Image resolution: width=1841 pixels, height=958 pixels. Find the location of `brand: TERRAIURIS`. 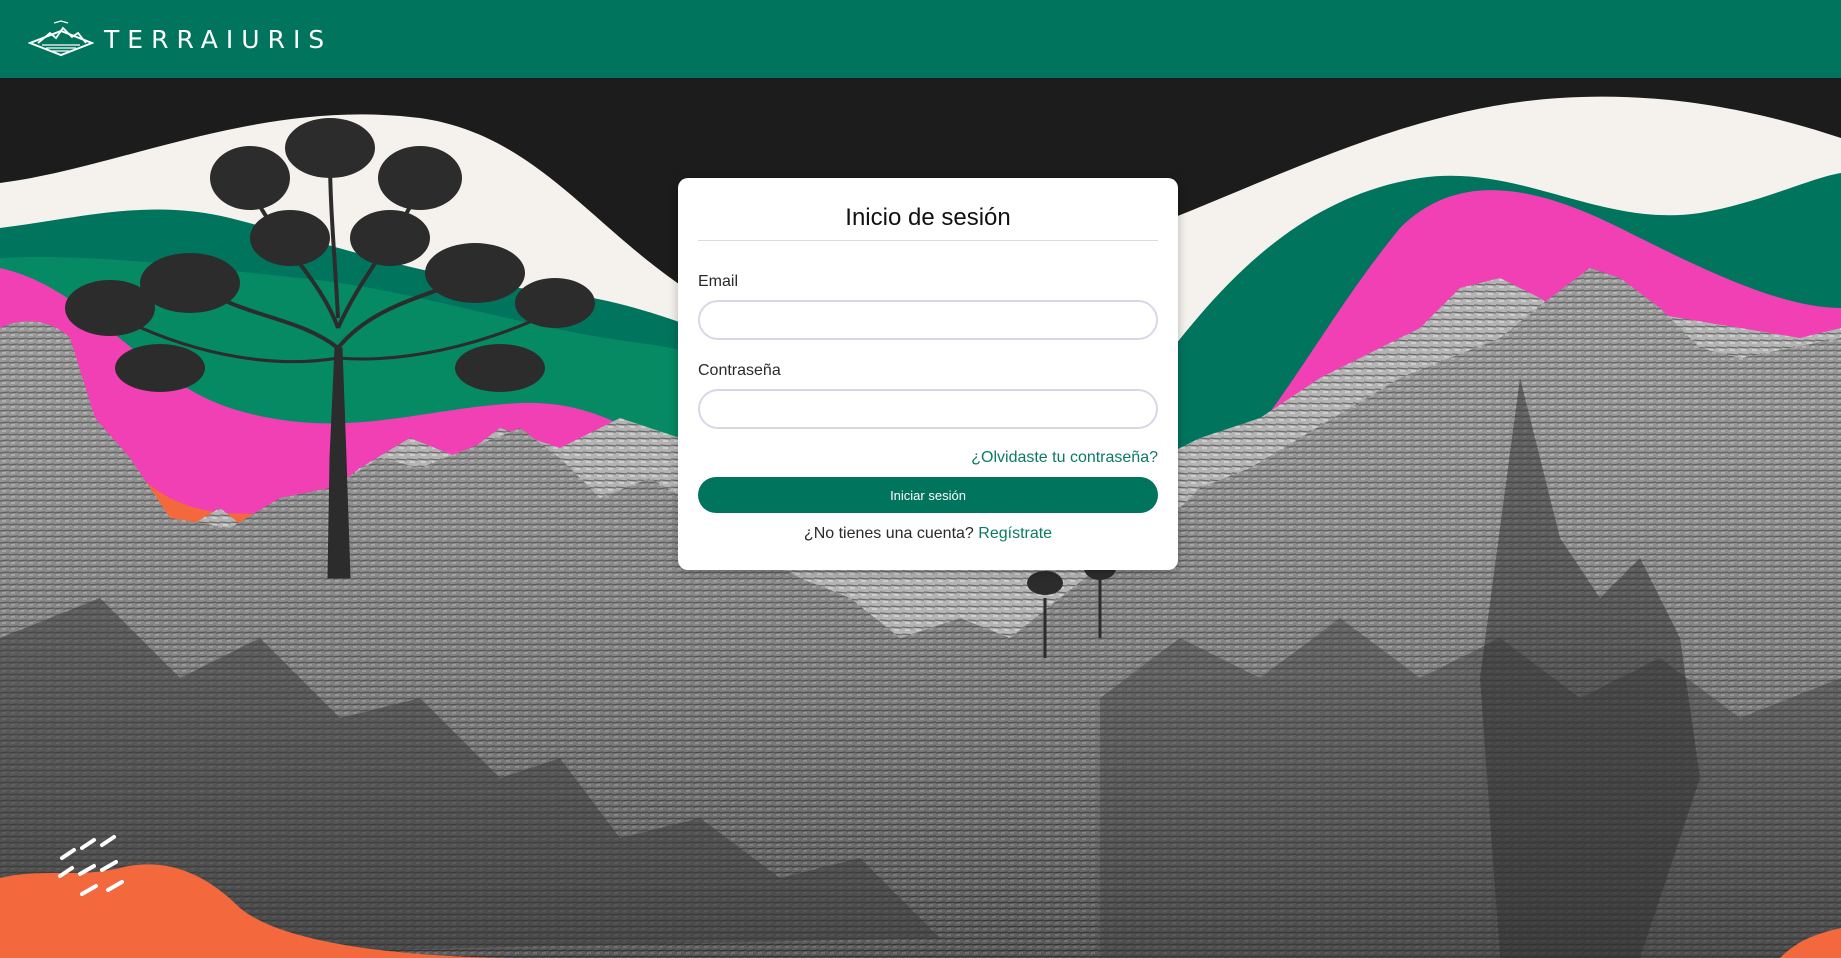

brand: TERRAIURIS is located at coordinates (180, 39).